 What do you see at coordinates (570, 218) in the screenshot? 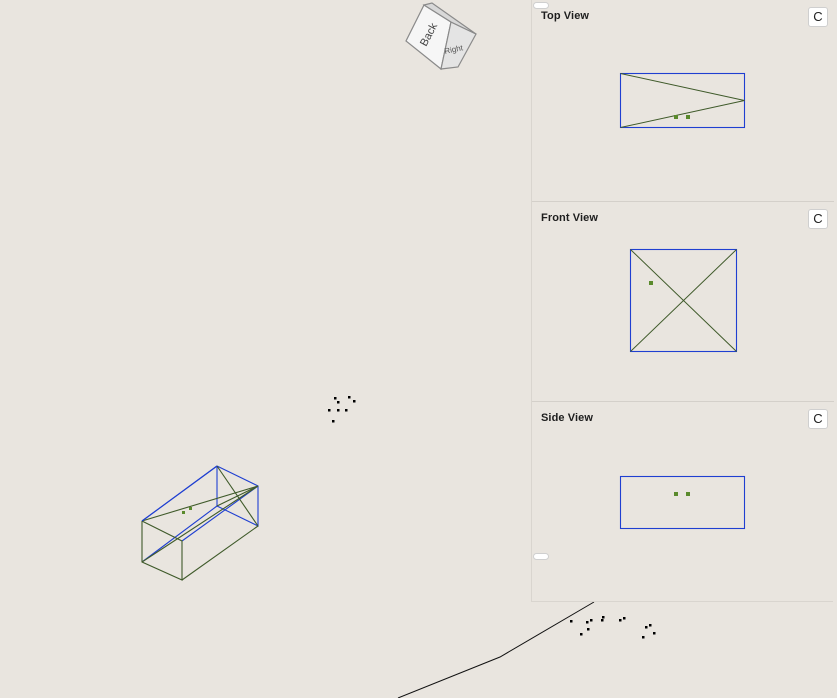
I see `front-view-title: Front View` at bounding box center [570, 218].